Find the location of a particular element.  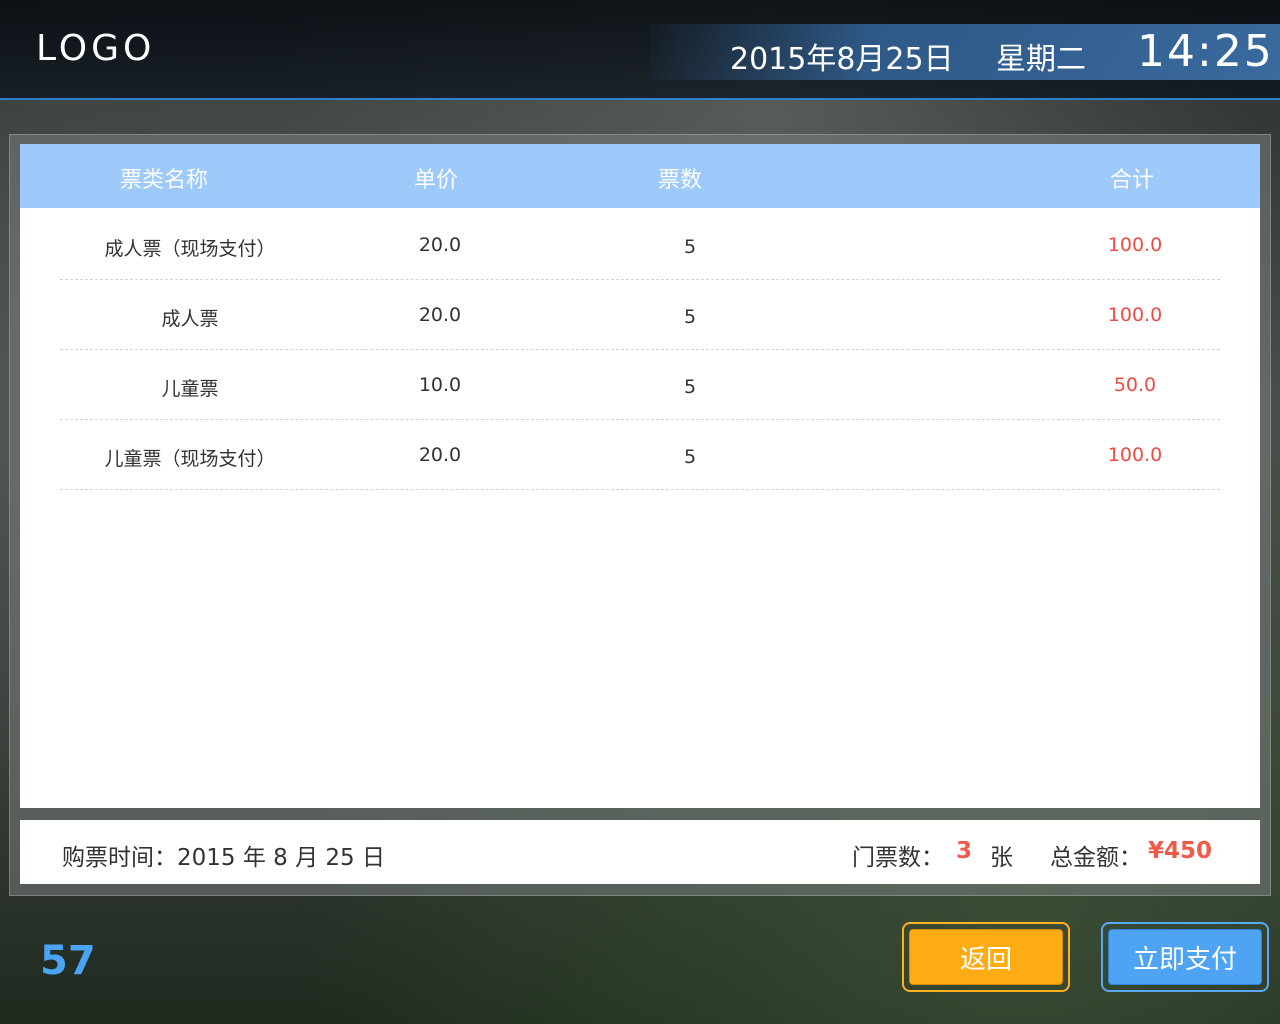

column-header-subtotal: 合计 is located at coordinates (1132, 180).